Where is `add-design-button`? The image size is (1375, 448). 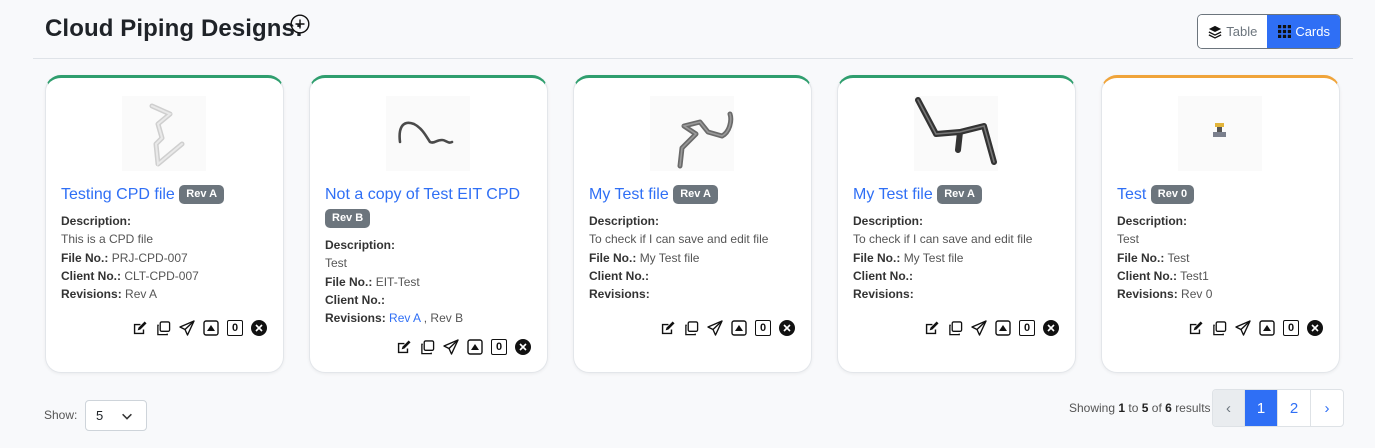 add-design-button is located at coordinates (300, 24).